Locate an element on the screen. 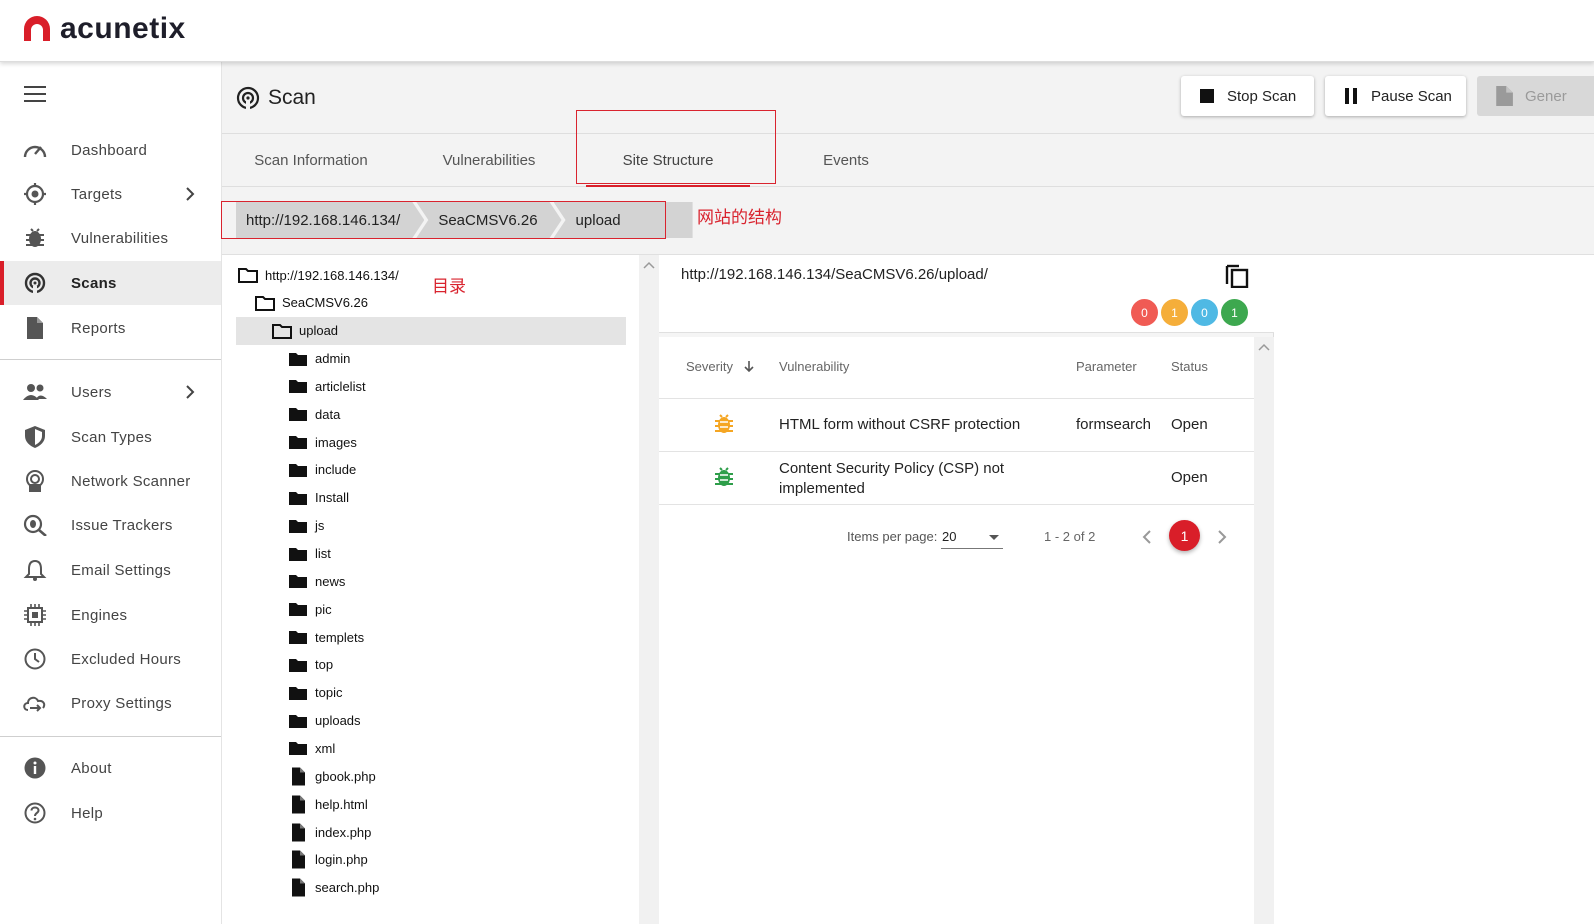  tree-node-file: search.php is located at coordinates (333, 888).